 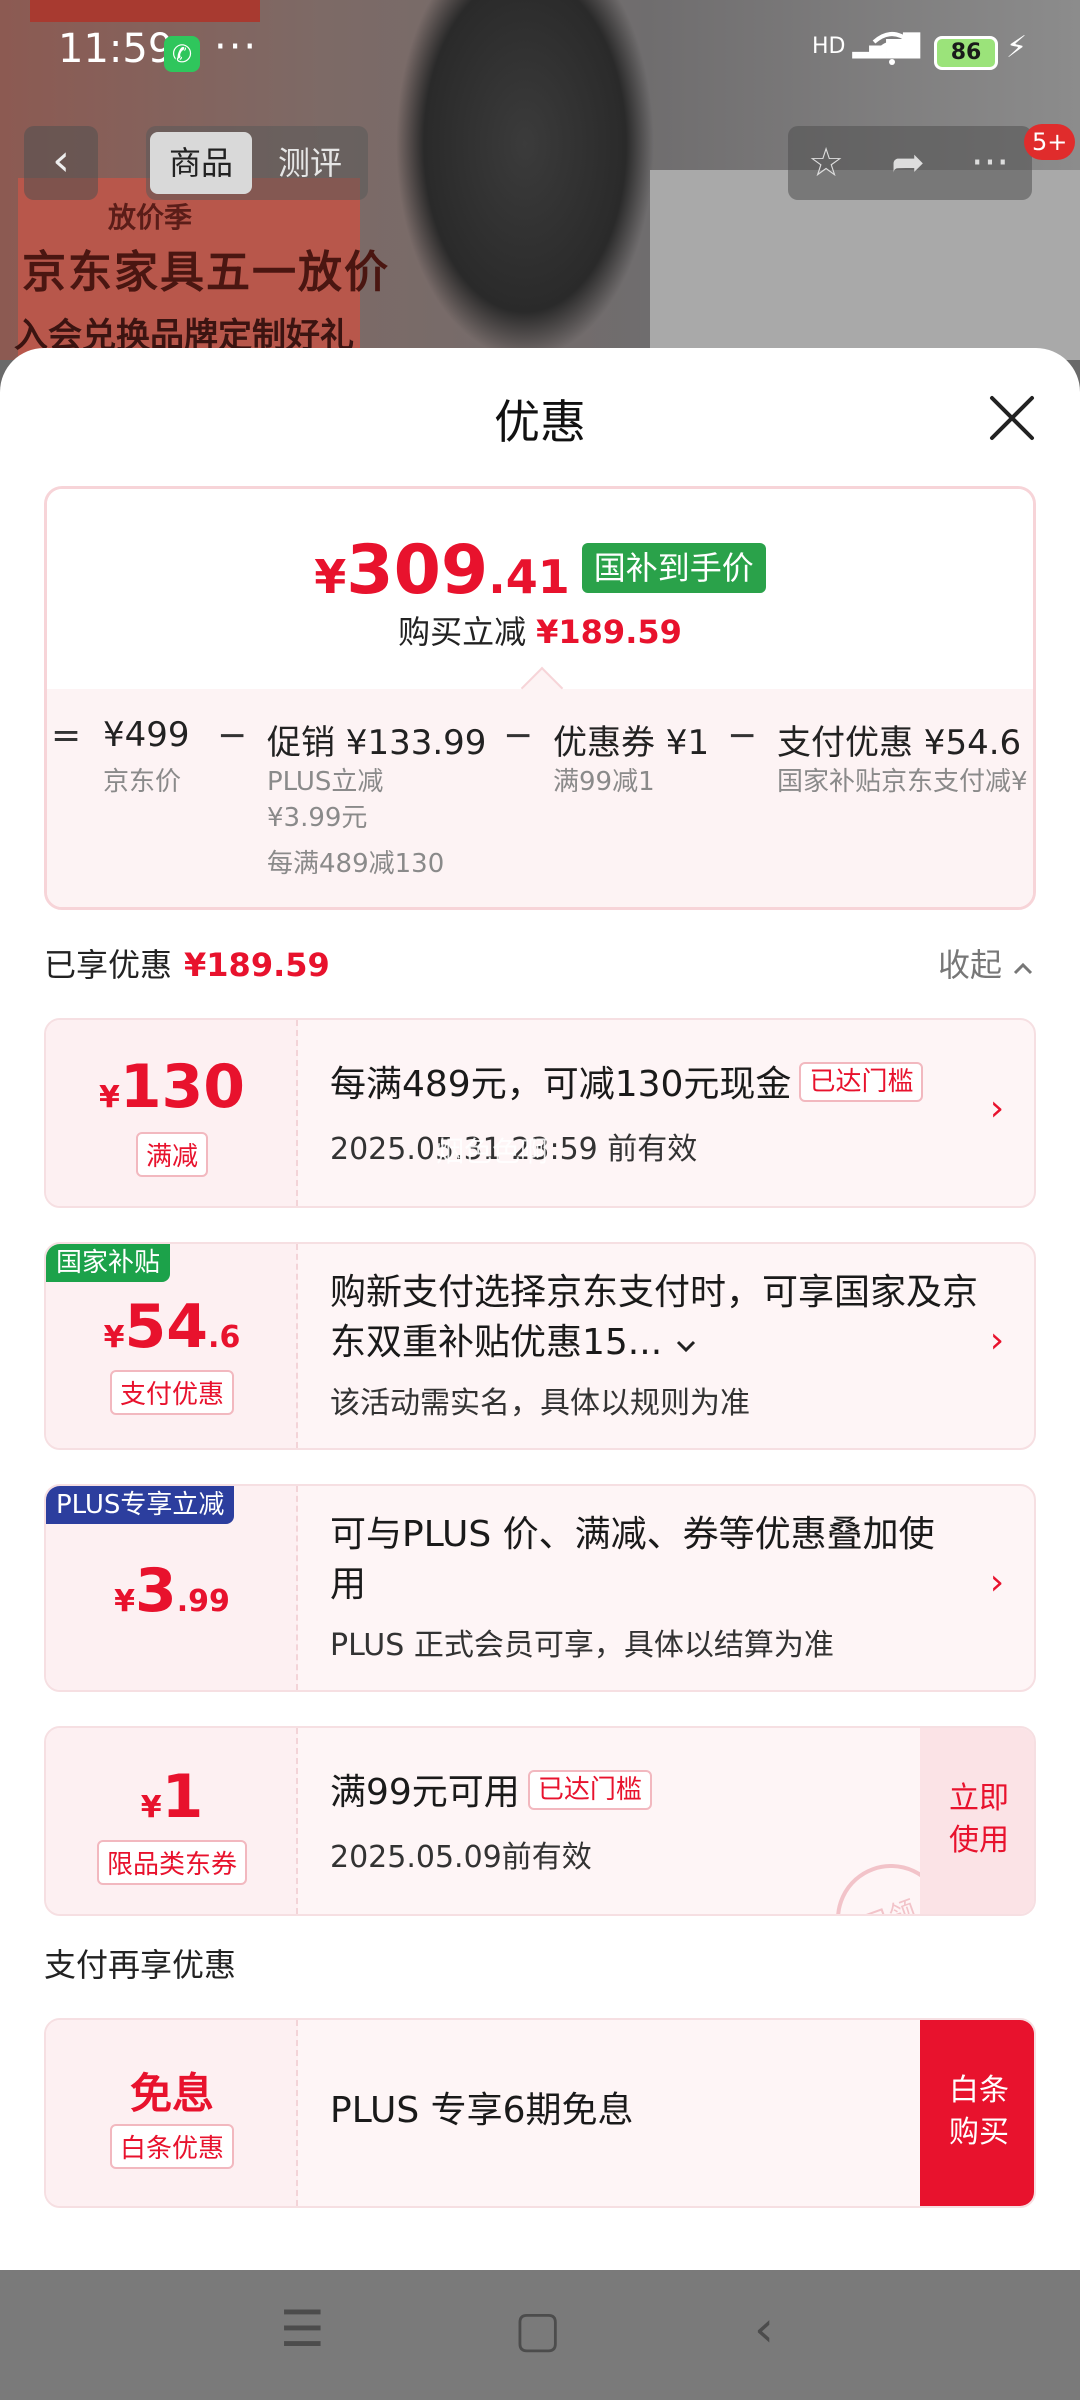 I want to click on wifi-icon, so click(x=892, y=52).